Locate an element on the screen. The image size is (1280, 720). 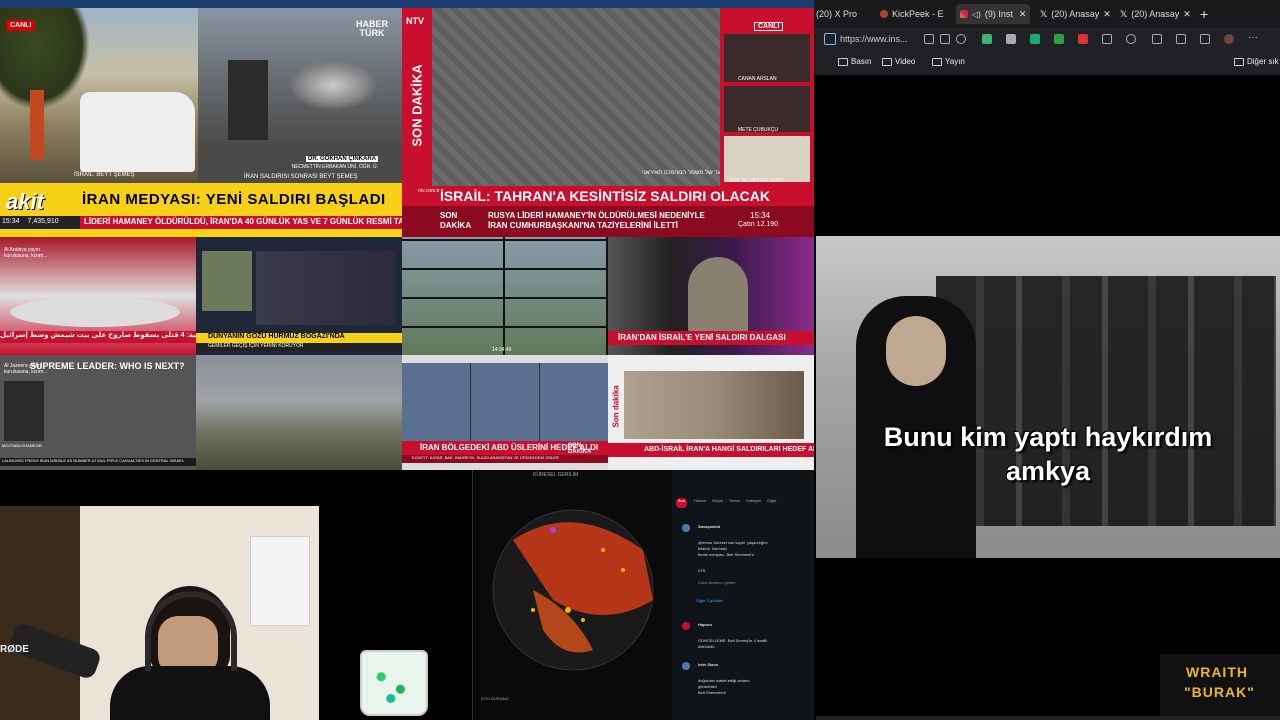
post-user: Intel Slava is located at coordinates (708, 664).